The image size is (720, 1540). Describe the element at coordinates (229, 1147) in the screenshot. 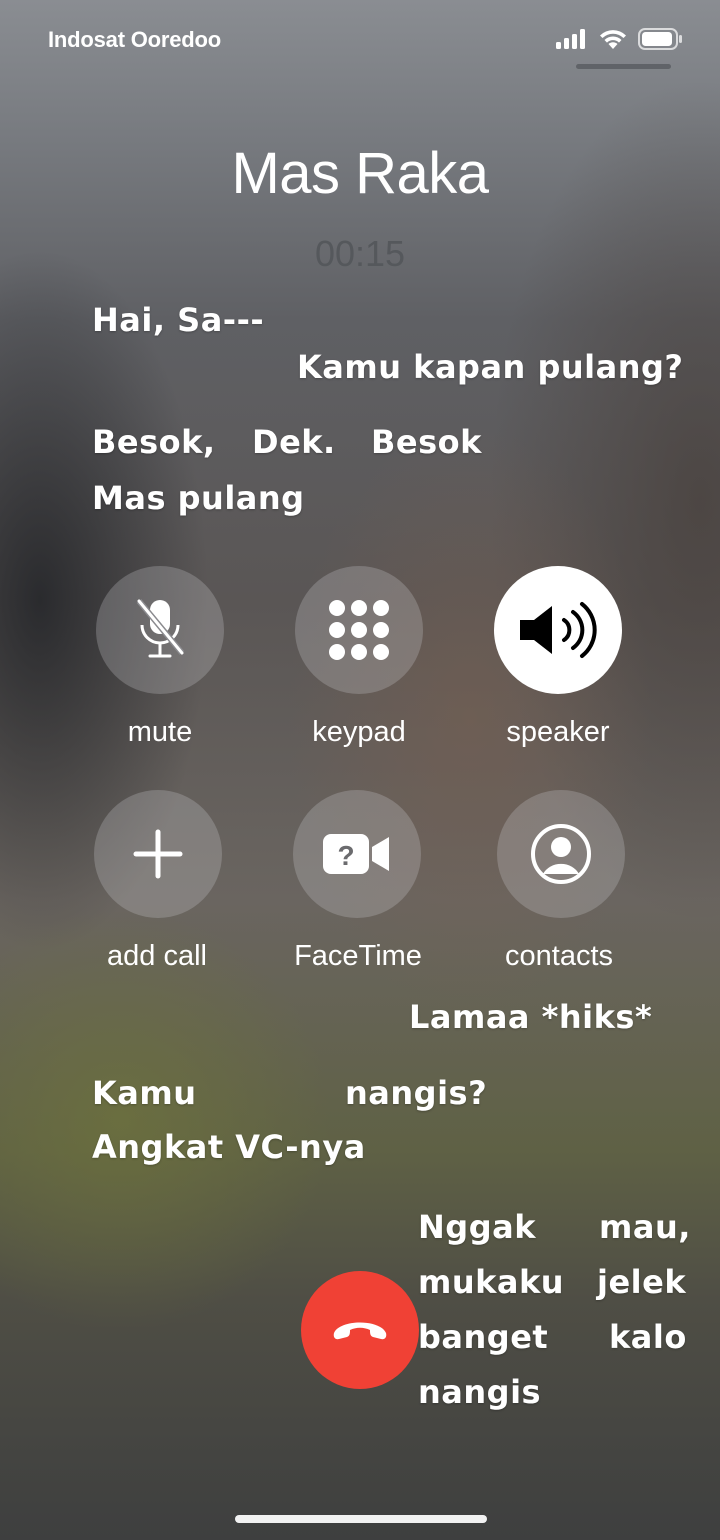

I see `overlay-text: Angkat VC-nya` at that location.